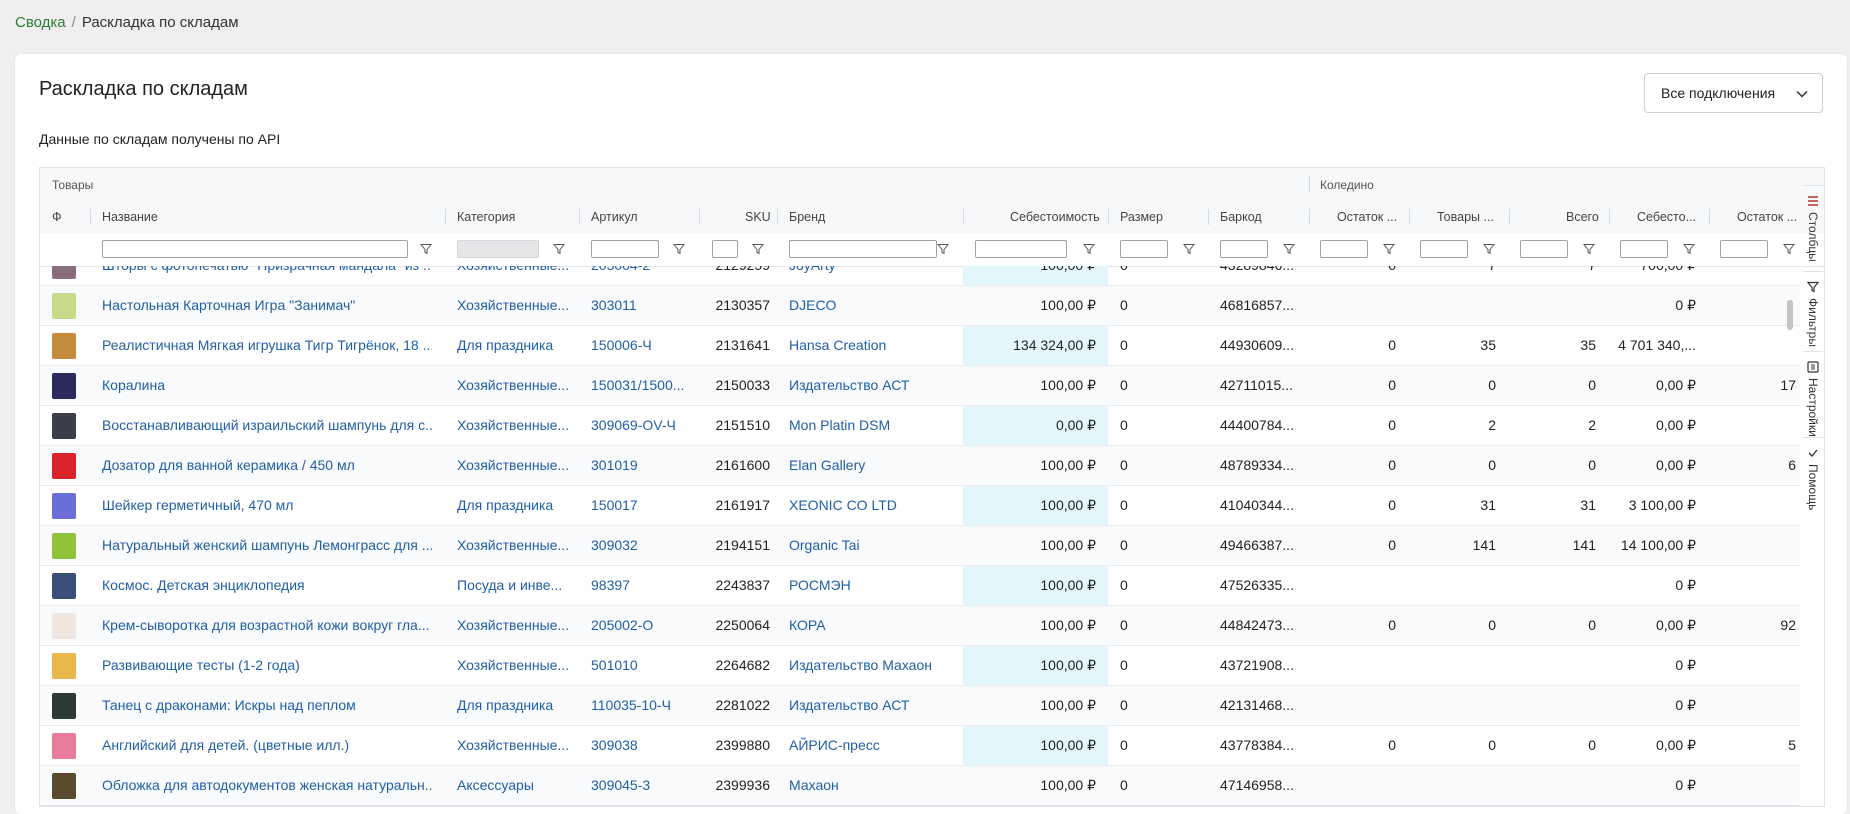 This screenshot has height=814, width=1850. Describe the element at coordinates (267, 305) in the screenshot. I see `cell-name: Настольная Карточная Игра "Занимач"` at that location.